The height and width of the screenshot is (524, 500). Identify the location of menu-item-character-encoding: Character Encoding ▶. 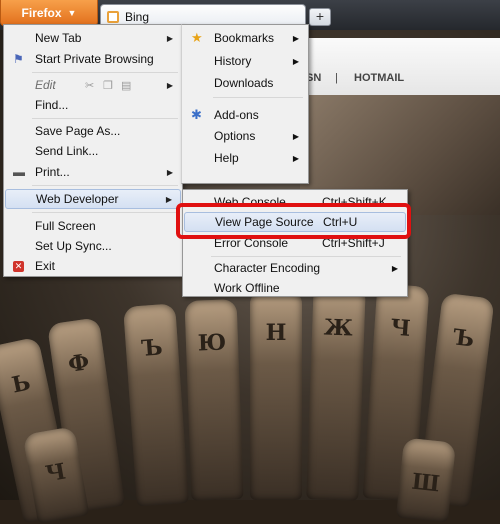
(295, 268).